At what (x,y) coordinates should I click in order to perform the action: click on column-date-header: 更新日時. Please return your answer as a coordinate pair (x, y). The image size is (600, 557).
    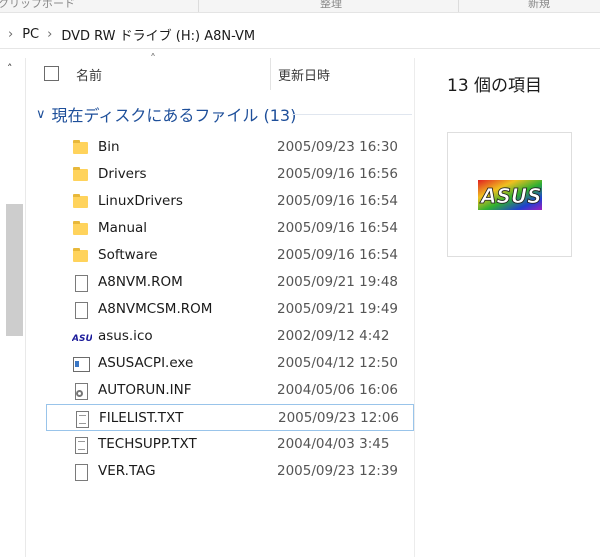
    Looking at the image, I should click on (304, 74).